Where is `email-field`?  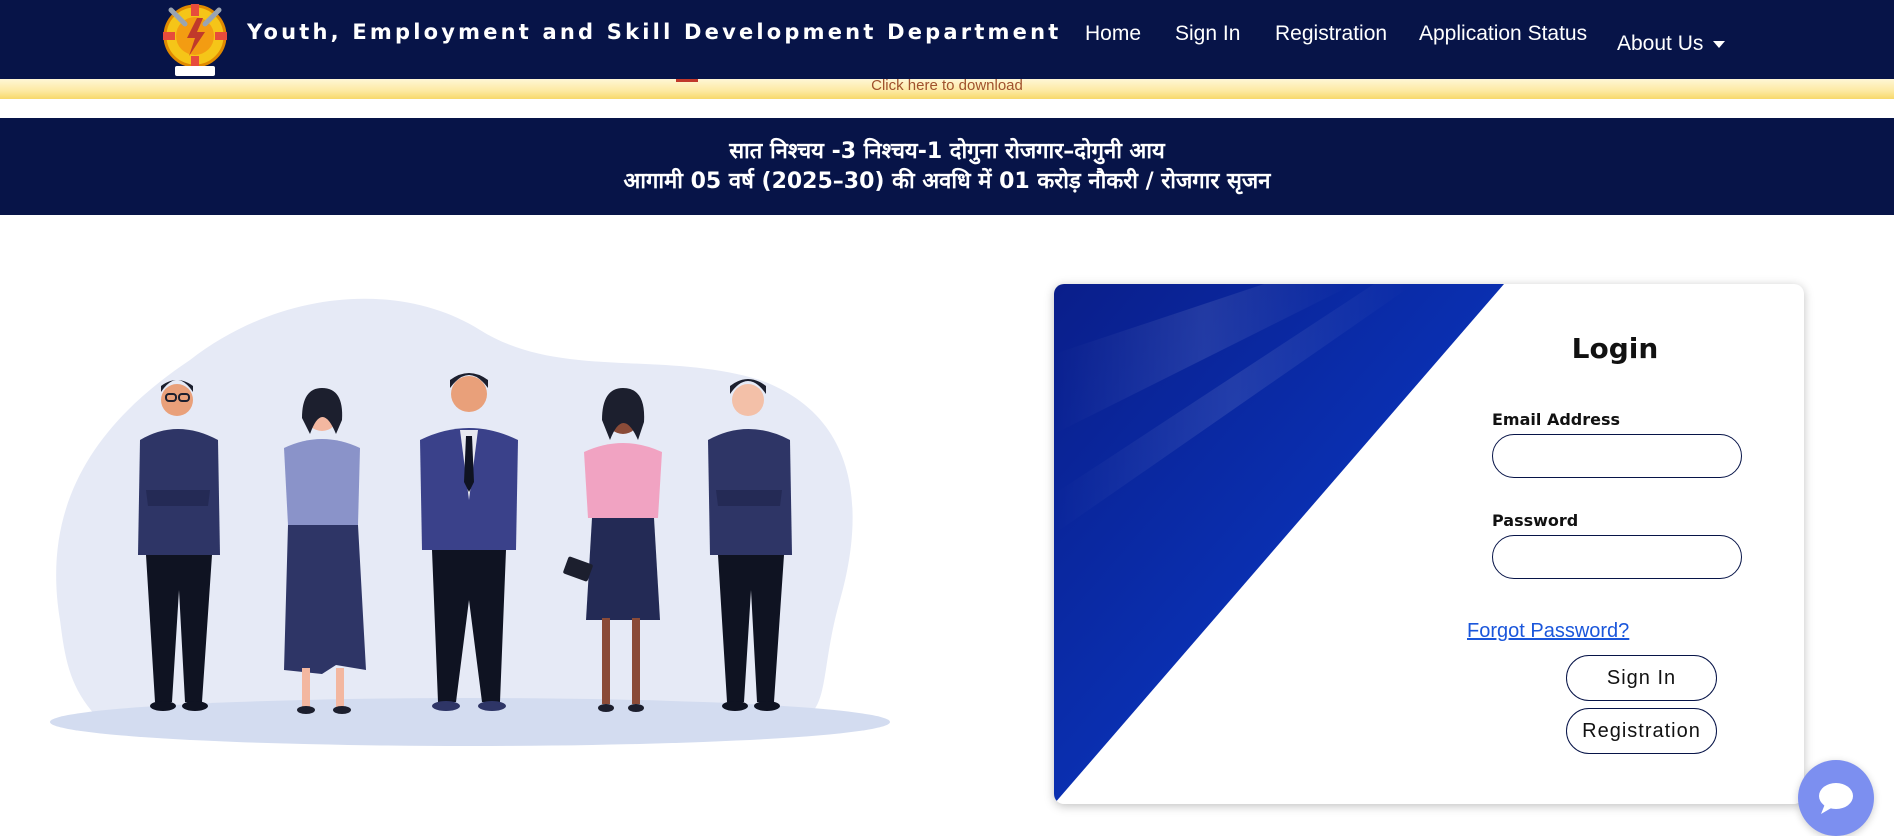 email-field is located at coordinates (1617, 456).